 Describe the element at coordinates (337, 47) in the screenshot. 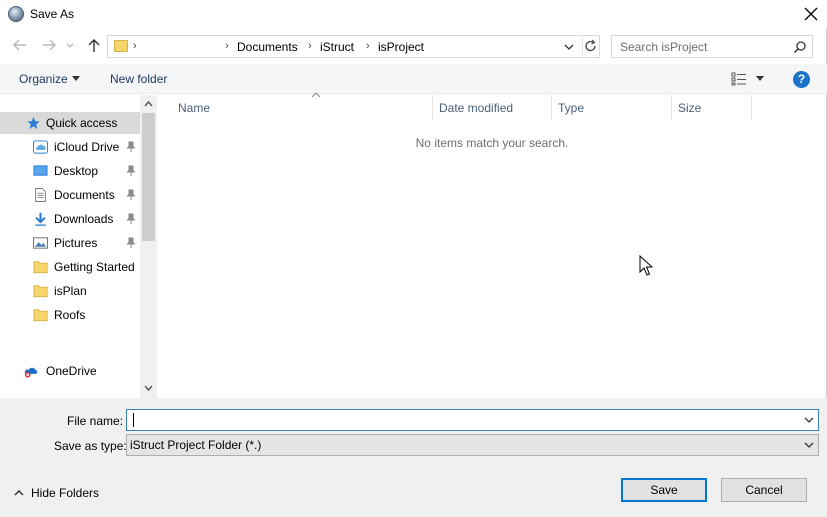

I see `breadcrumb-istruct: iStruct` at that location.